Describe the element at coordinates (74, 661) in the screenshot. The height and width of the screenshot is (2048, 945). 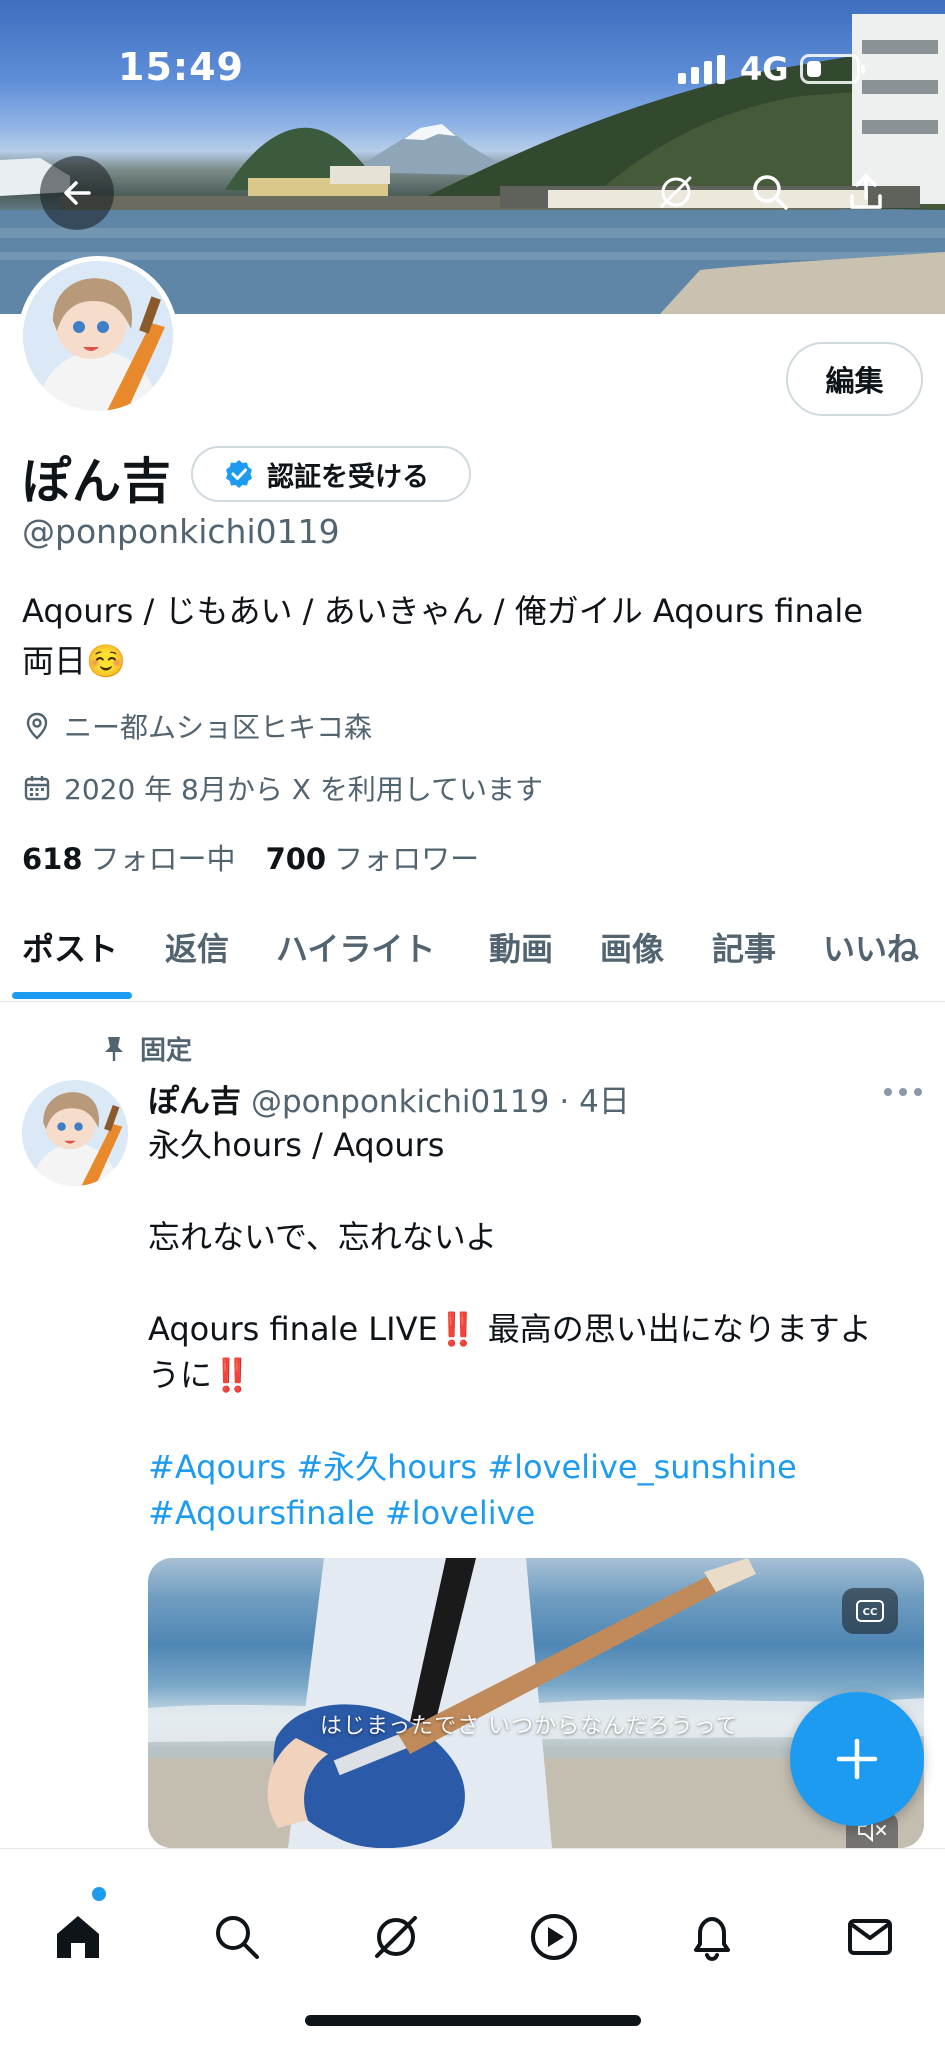
I see `bio-line: 両日☺️` at that location.